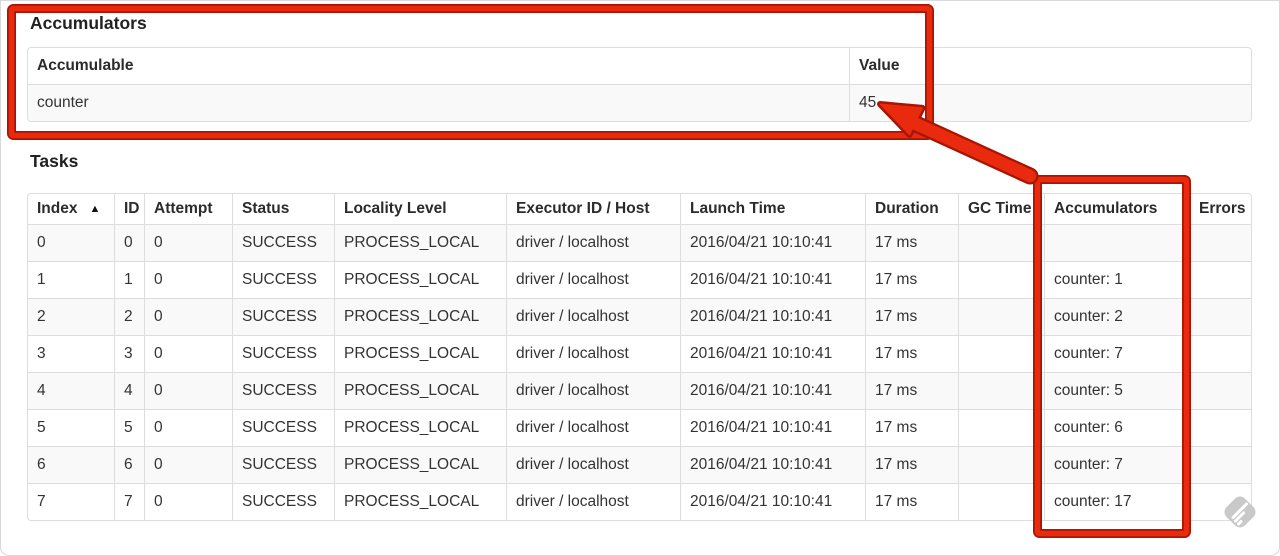 The height and width of the screenshot is (556, 1280). Describe the element at coordinates (266, 208) in the screenshot. I see `column-header-label: Status` at that location.